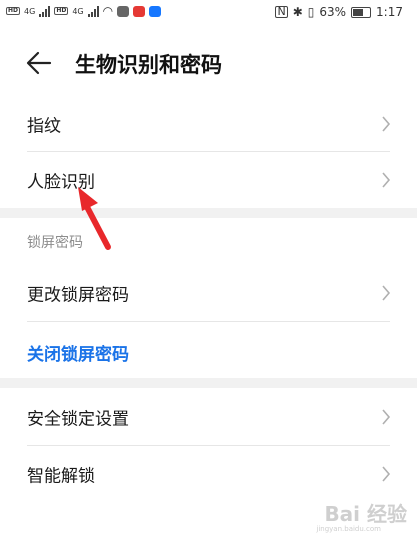 This screenshot has width=417, height=535. Describe the element at coordinates (61, 476) in the screenshot. I see `smart-unlock-label: 智能解锁` at that location.